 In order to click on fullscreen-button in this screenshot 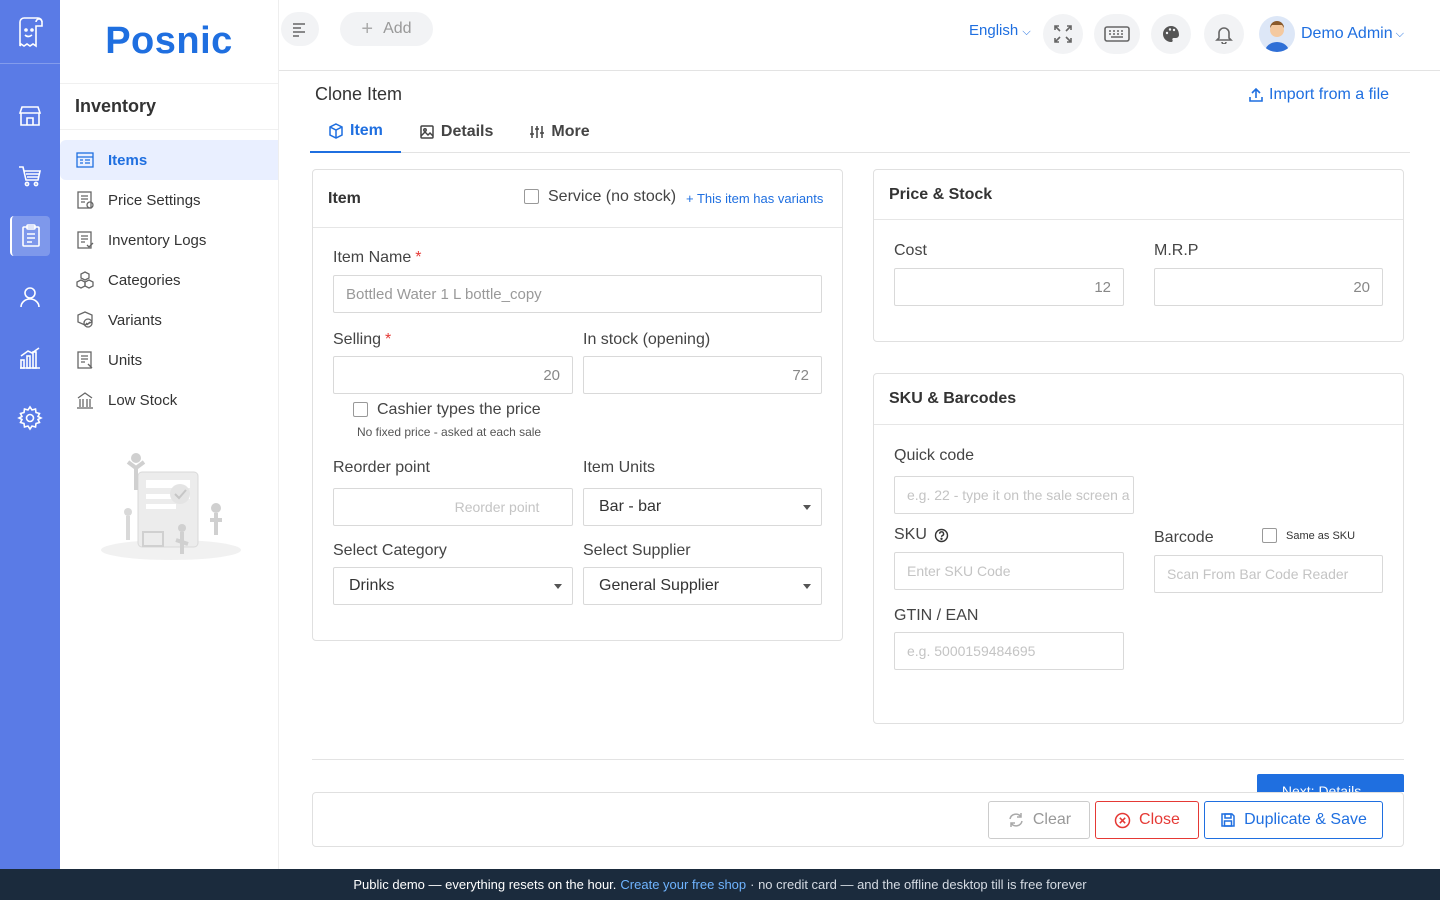, I will do `click(1063, 34)`.